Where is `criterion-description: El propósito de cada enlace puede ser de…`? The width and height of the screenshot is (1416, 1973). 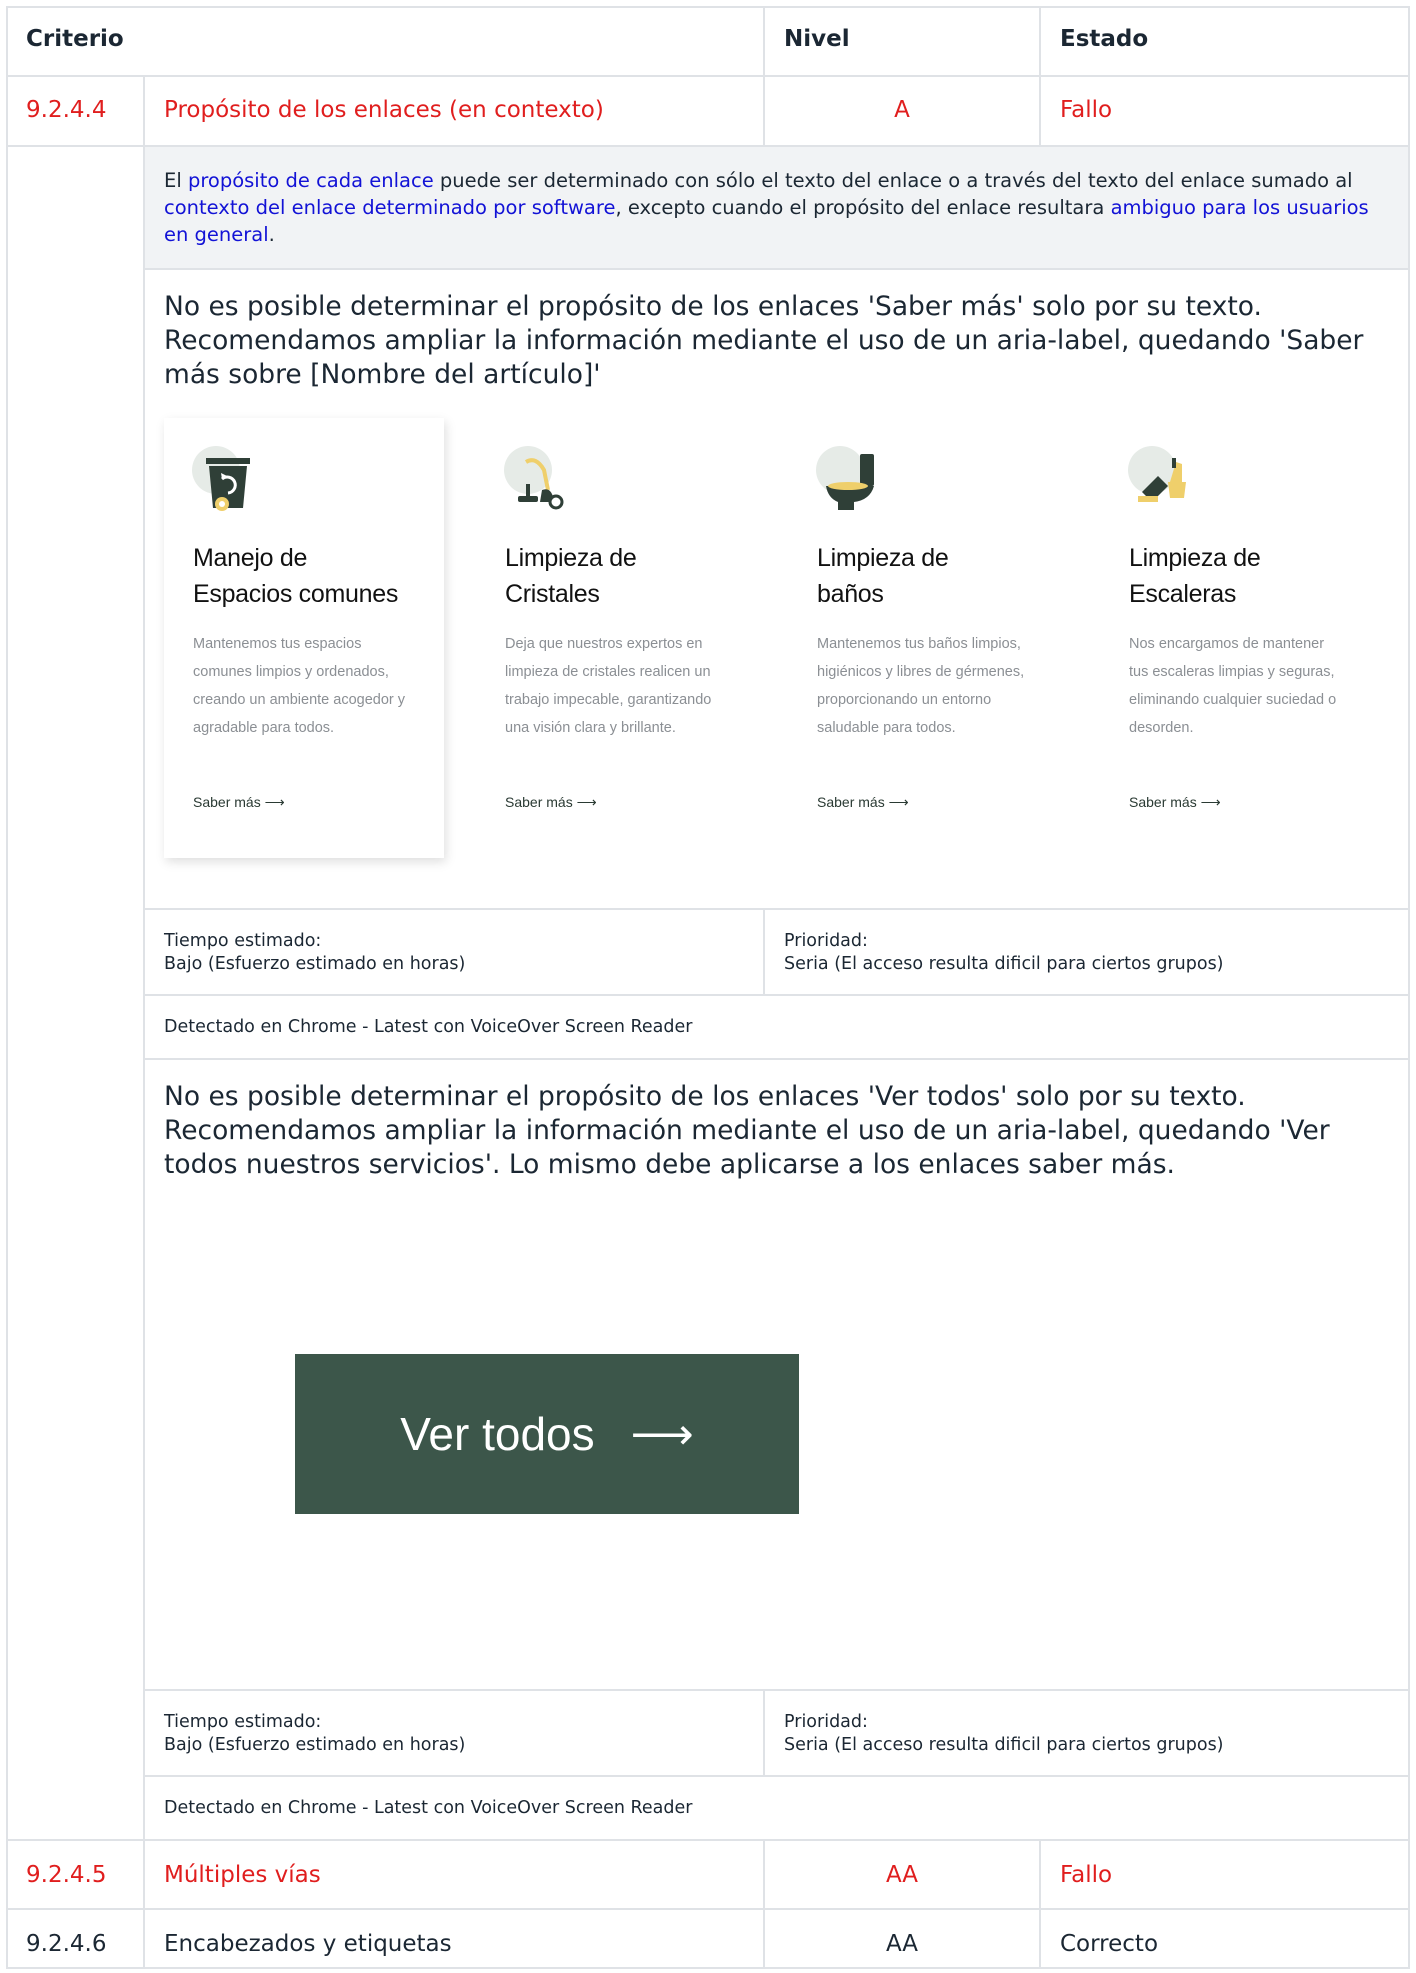
criterion-description: El propósito de cada enlace puede ser de… is located at coordinates (779, 207).